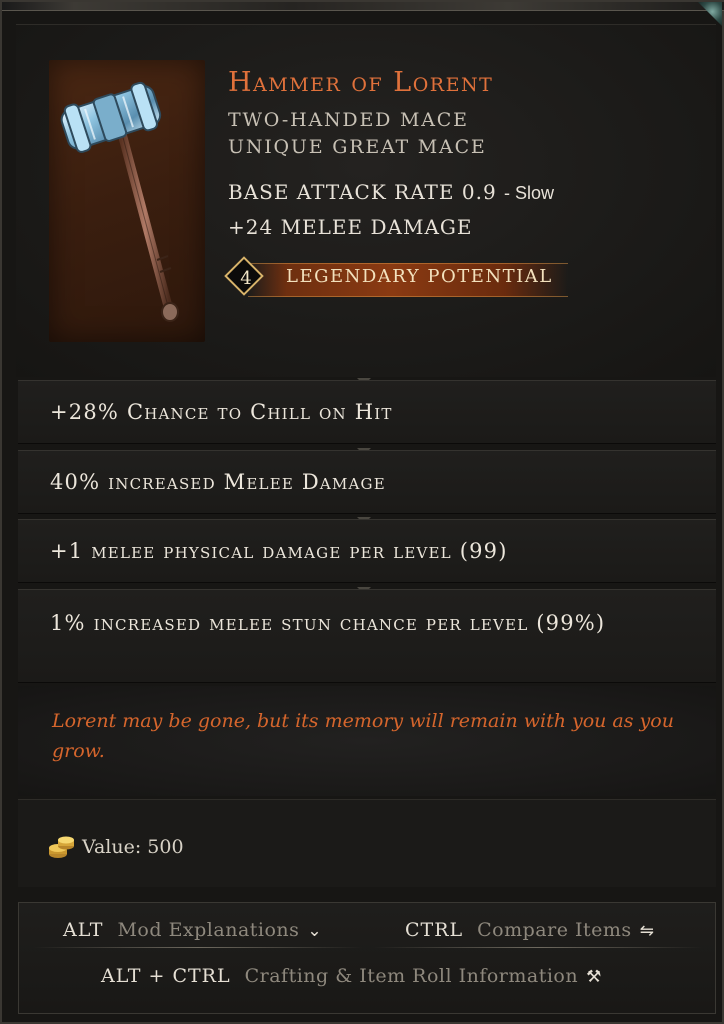 The image size is (724, 1024). What do you see at coordinates (363, 6) in the screenshot?
I see `tooltip-top-border` at bounding box center [363, 6].